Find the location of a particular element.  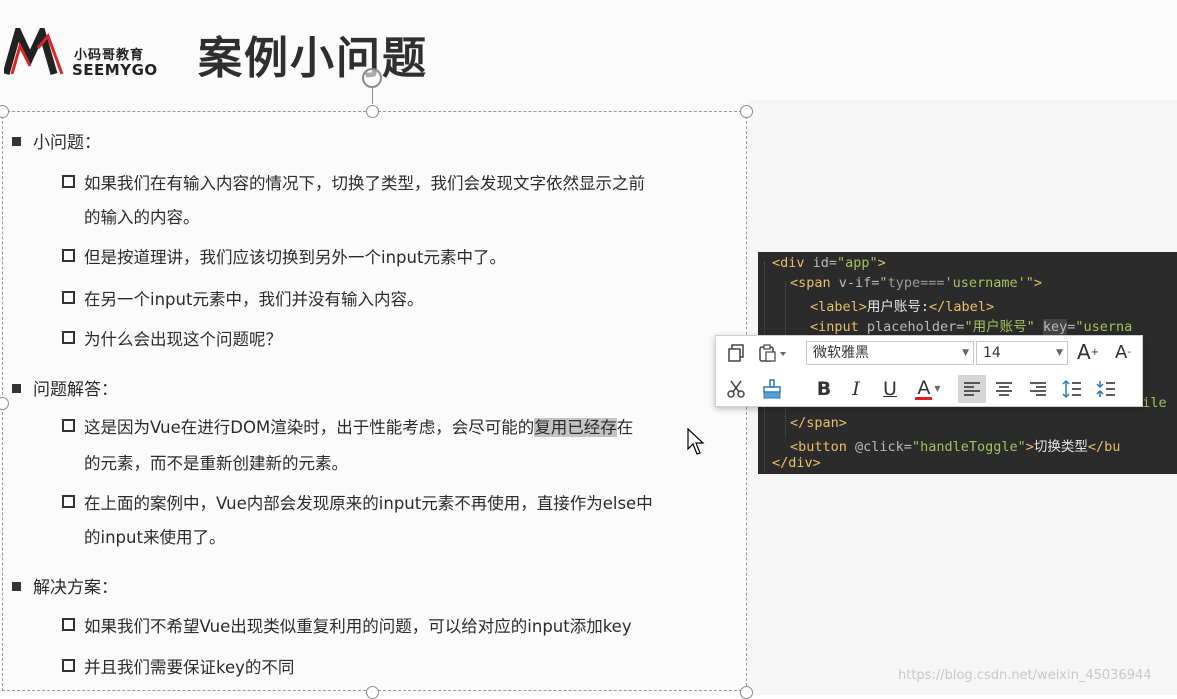

list-item: 在上面的案例中，Vue内部会发现原来的input元素不再使用，直接作为else中 is located at coordinates (357, 502).